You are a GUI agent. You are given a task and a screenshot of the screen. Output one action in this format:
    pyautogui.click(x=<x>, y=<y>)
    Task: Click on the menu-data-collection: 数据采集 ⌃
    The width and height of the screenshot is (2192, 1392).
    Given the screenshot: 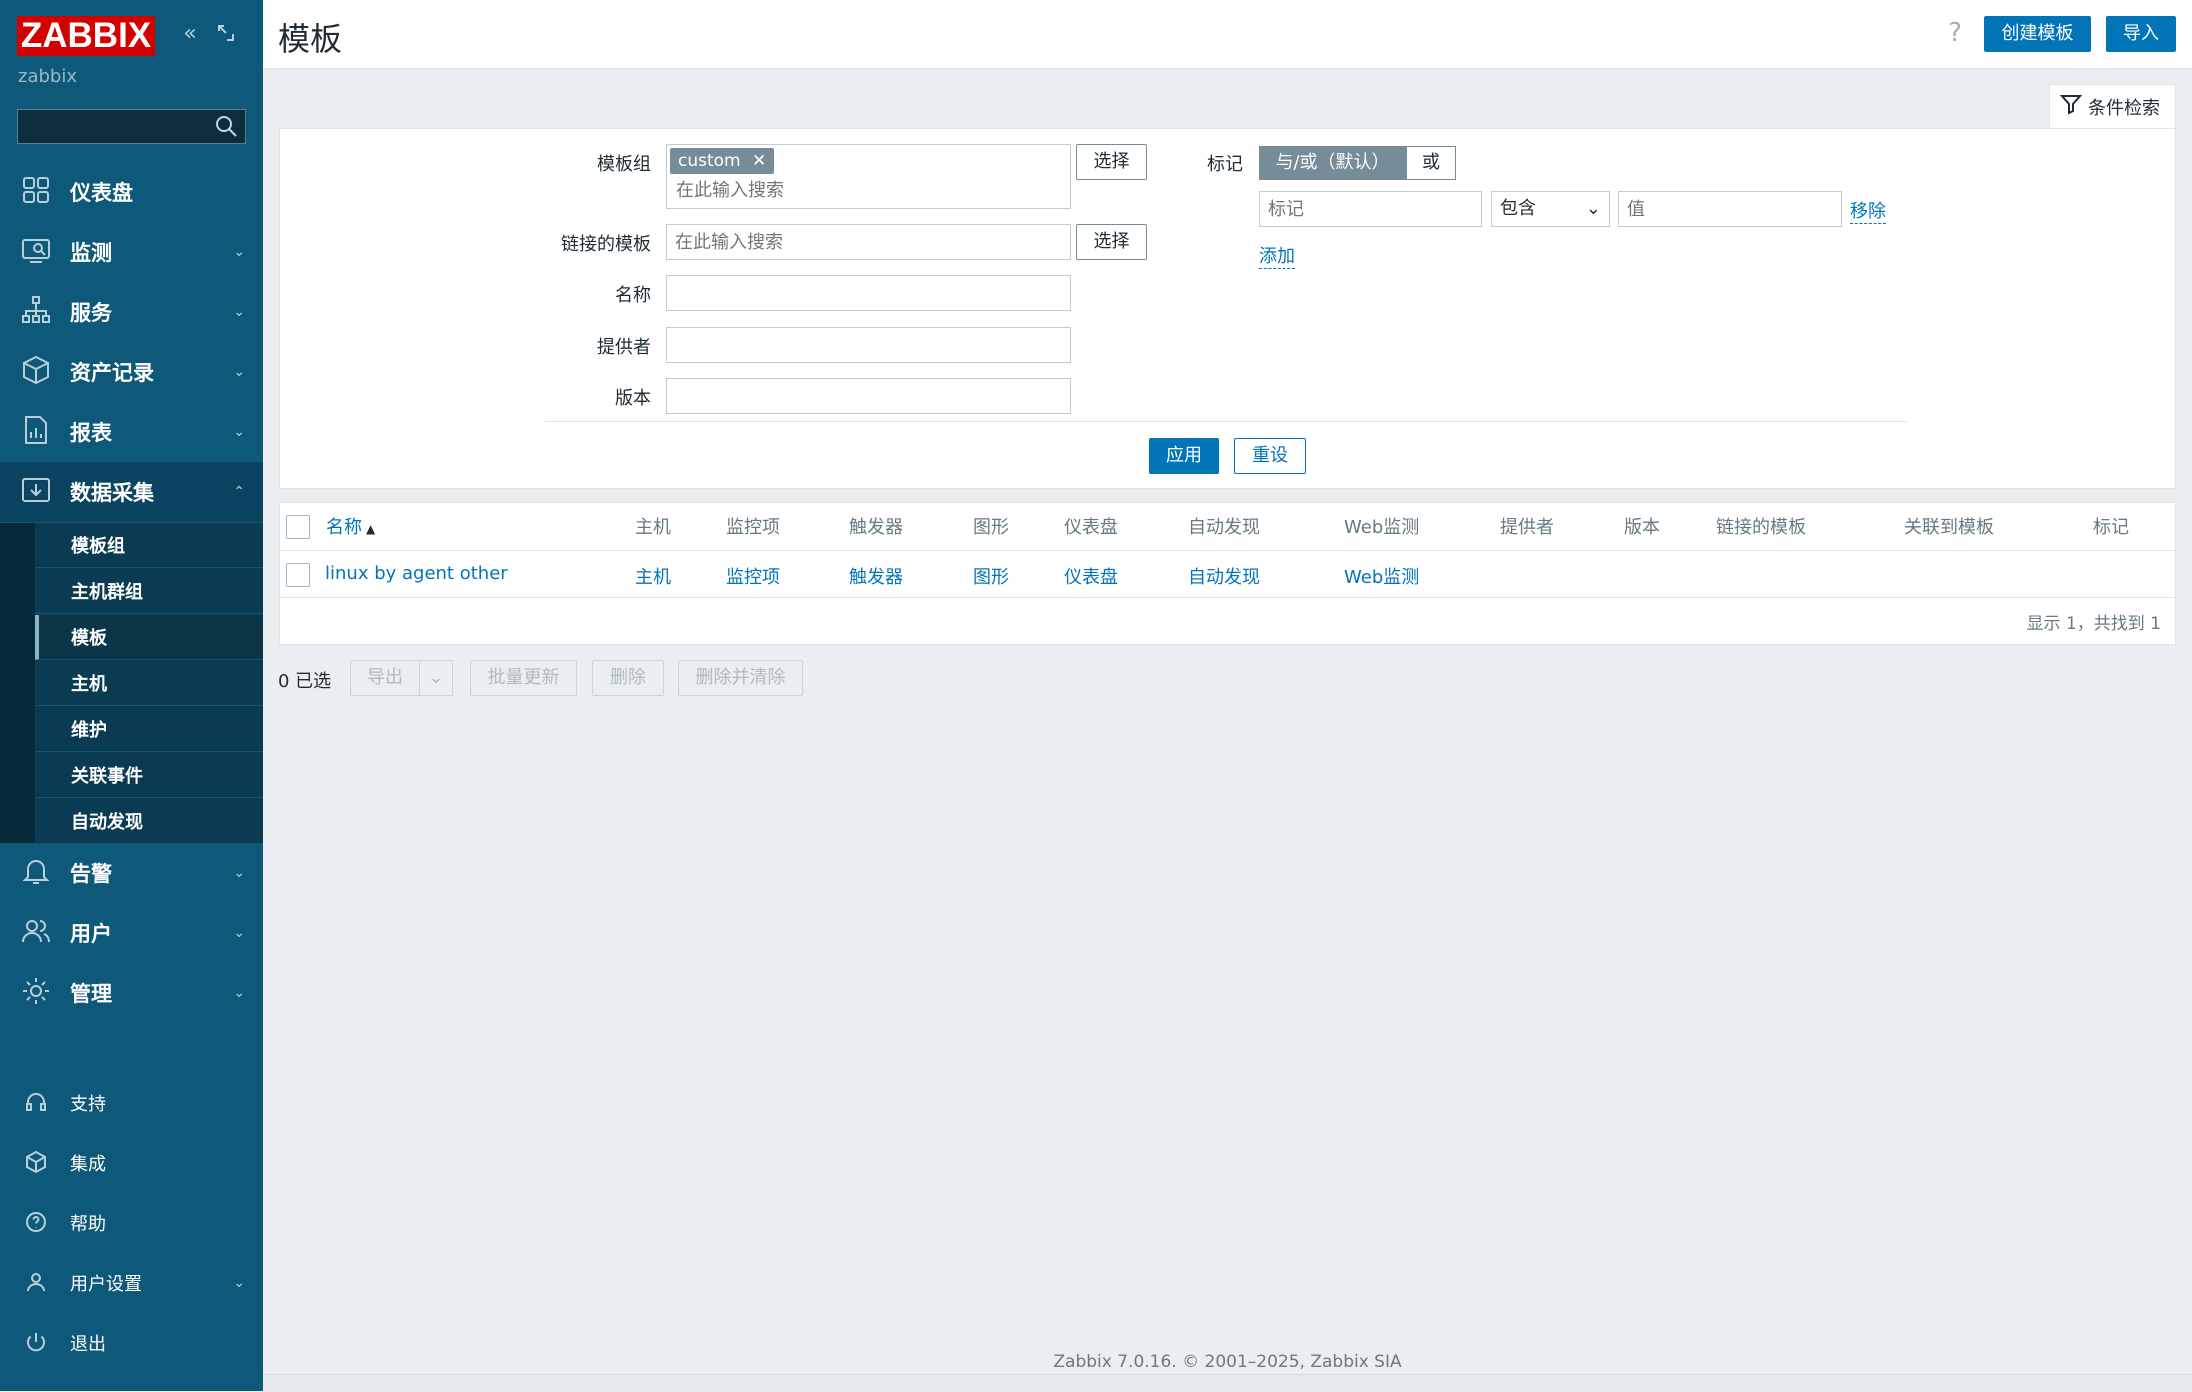 What is the action you would take?
    pyautogui.click(x=131, y=492)
    